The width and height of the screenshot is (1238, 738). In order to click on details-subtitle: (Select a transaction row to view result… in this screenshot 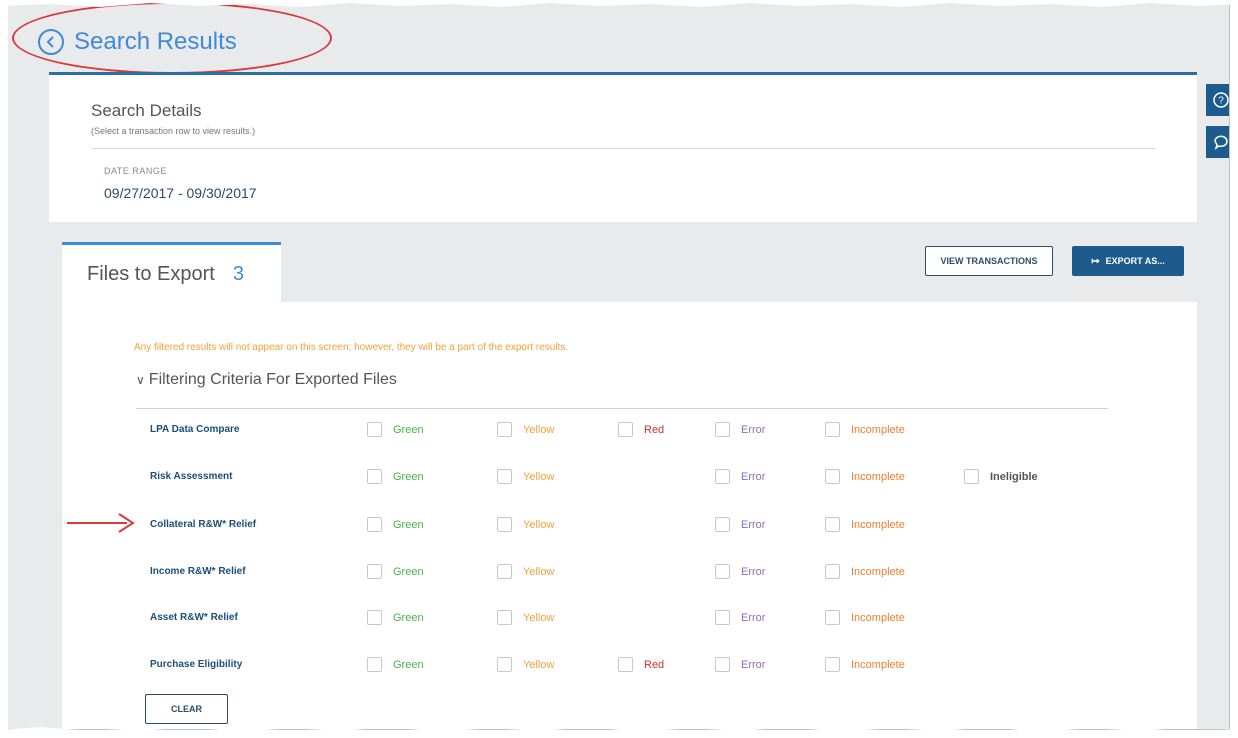, I will do `click(173, 131)`.